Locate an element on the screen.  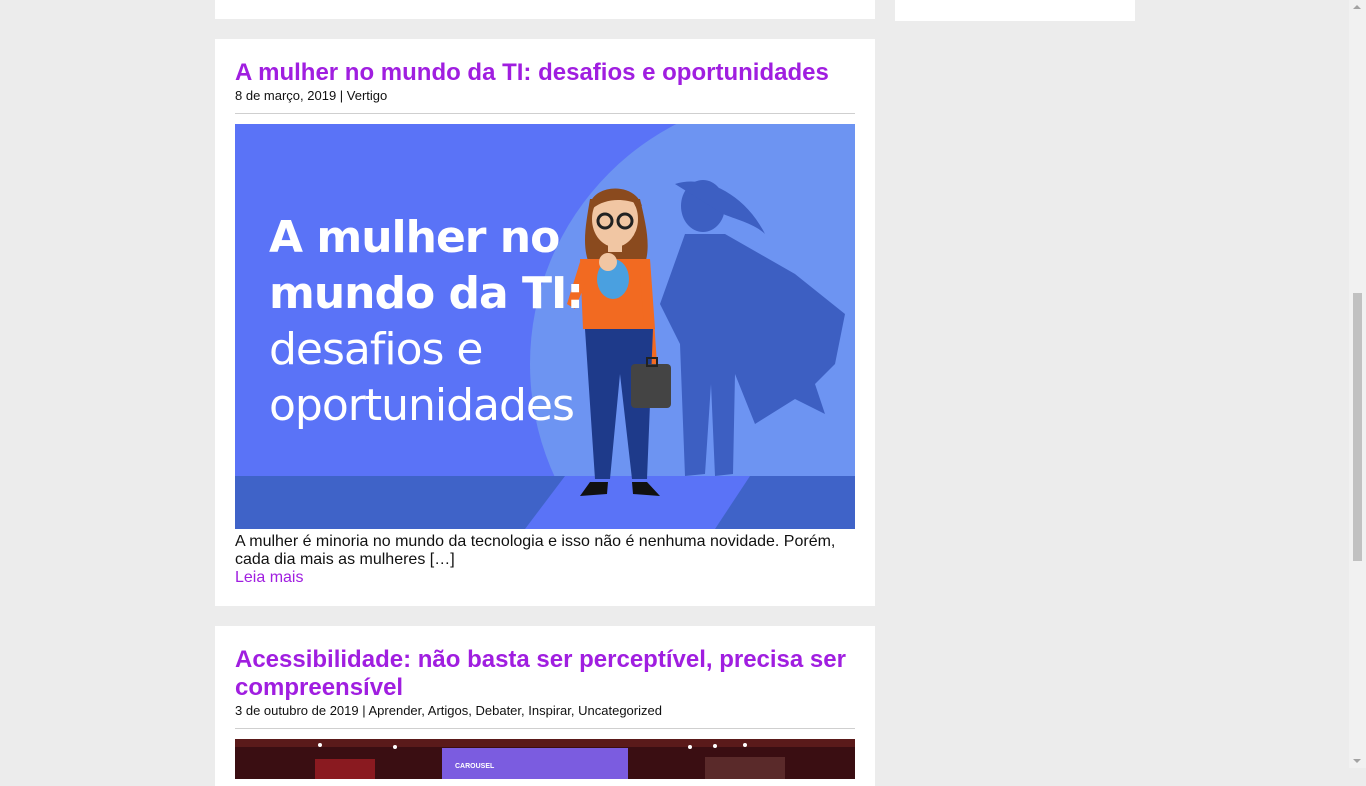
category-link: Inspirar is located at coordinates (549, 710).